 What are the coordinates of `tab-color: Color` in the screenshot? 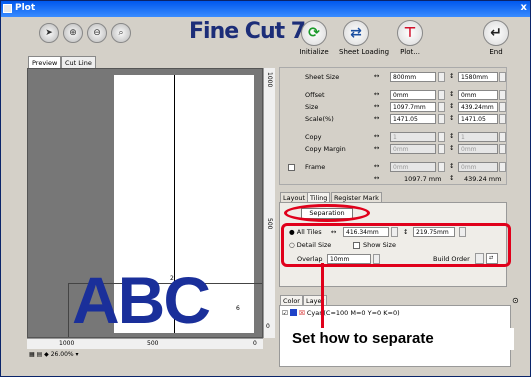 It's located at (291, 300).